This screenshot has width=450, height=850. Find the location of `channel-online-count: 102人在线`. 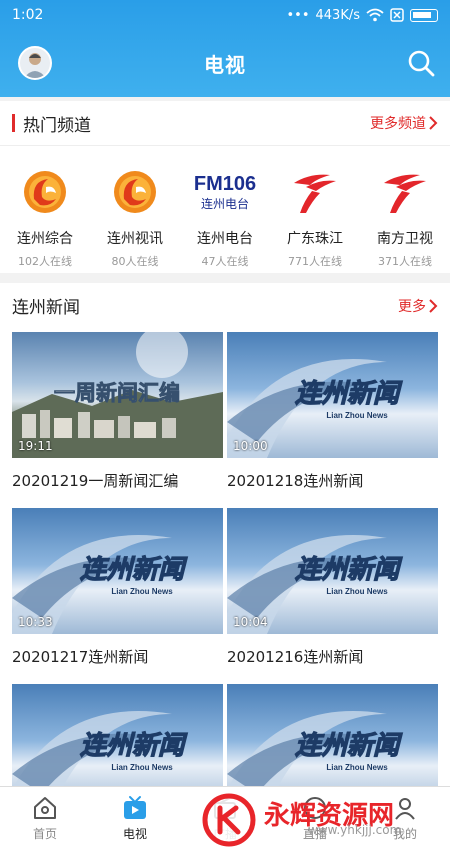

channel-online-count: 102人在线 is located at coordinates (45, 261).